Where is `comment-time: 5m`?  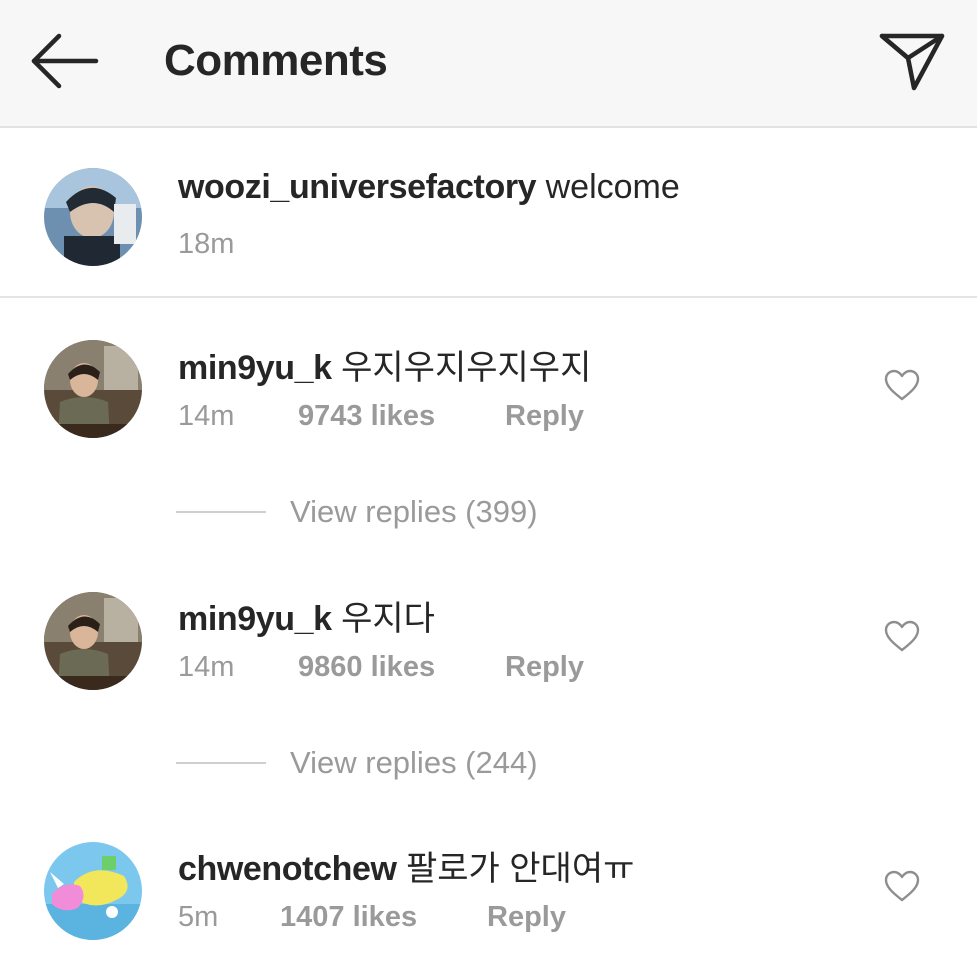 comment-time: 5m is located at coordinates (198, 917).